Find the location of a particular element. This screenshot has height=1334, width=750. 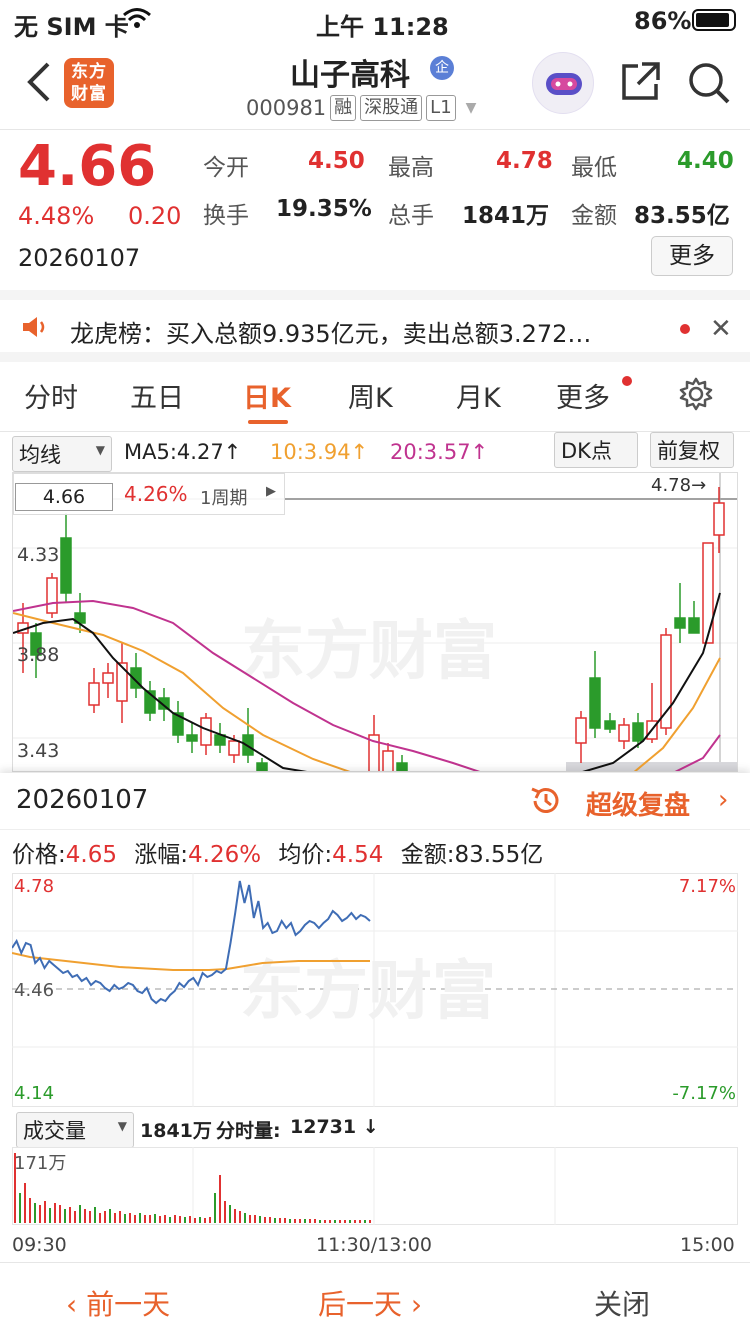

high-marker: 4.78→ is located at coordinates (678, 485).